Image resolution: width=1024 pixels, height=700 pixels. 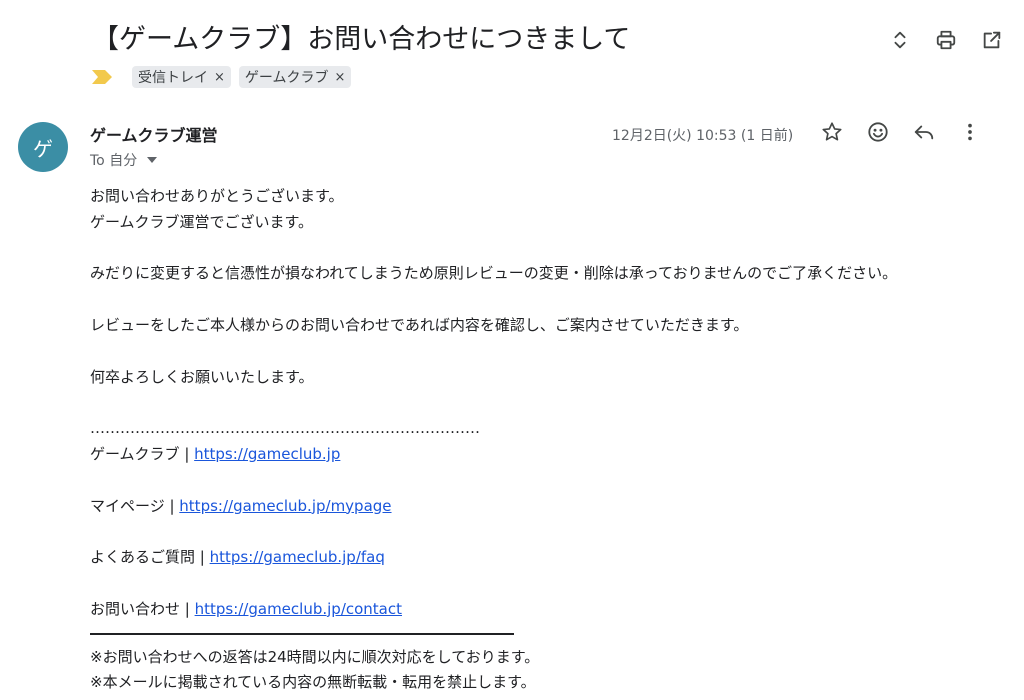 What do you see at coordinates (285, 506) in the screenshot?
I see `mypage-link: https://gameclub.jp/mypage` at bounding box center [285, 506].